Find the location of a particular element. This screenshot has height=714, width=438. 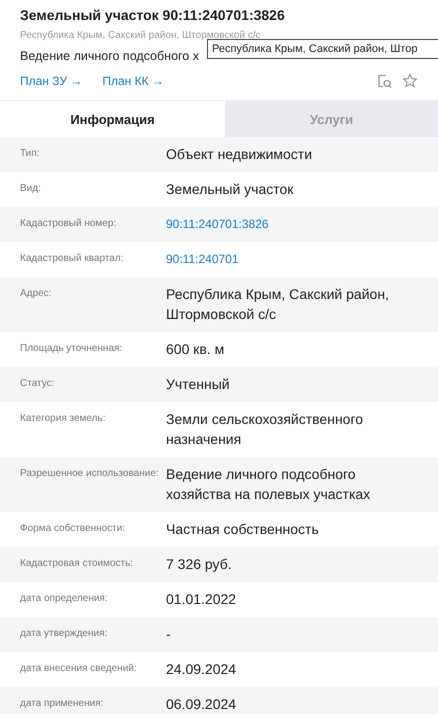

usage-subtitle: Ведение личного подсобного х is located at coordinates (109, 56).